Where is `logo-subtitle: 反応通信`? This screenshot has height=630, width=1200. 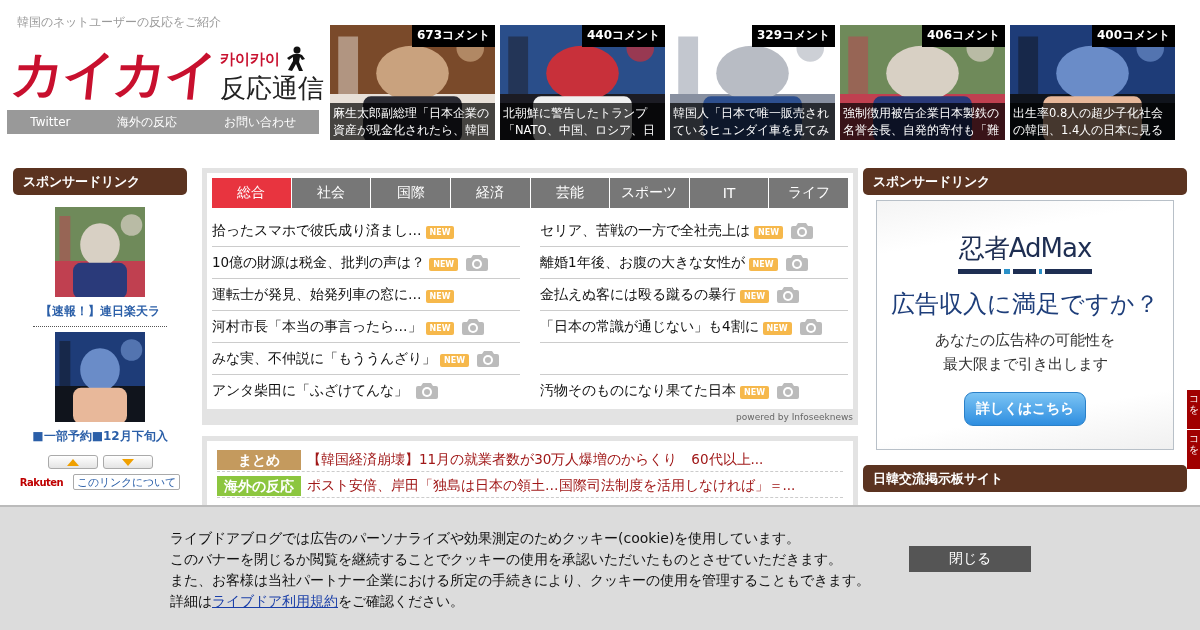 logo-subtitle: 反応通信 is located at coordinates (272, 88).